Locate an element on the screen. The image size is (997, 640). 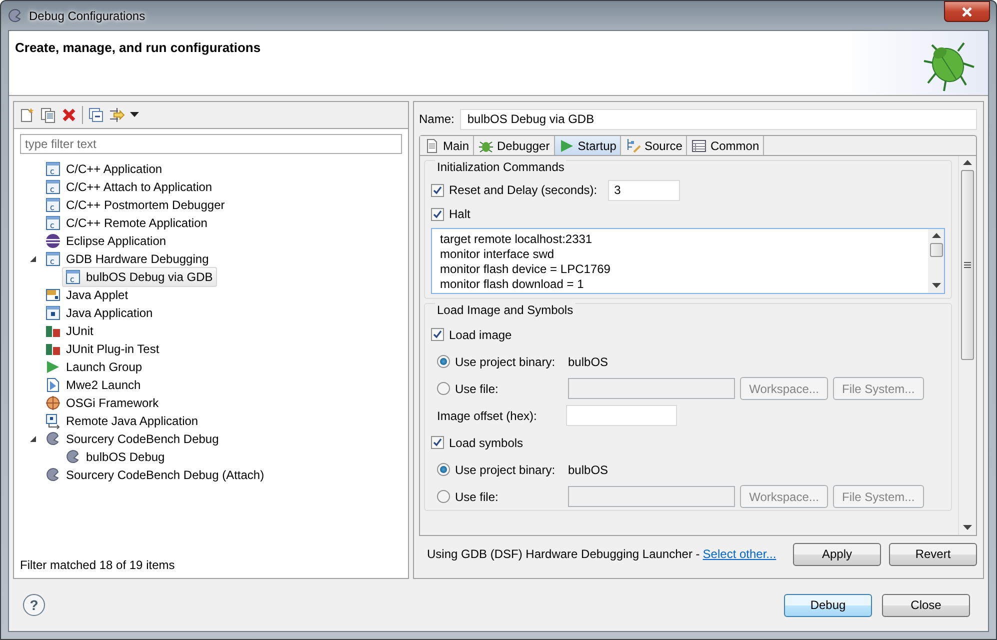
help-button: ? is located at coordinates (34, 605).